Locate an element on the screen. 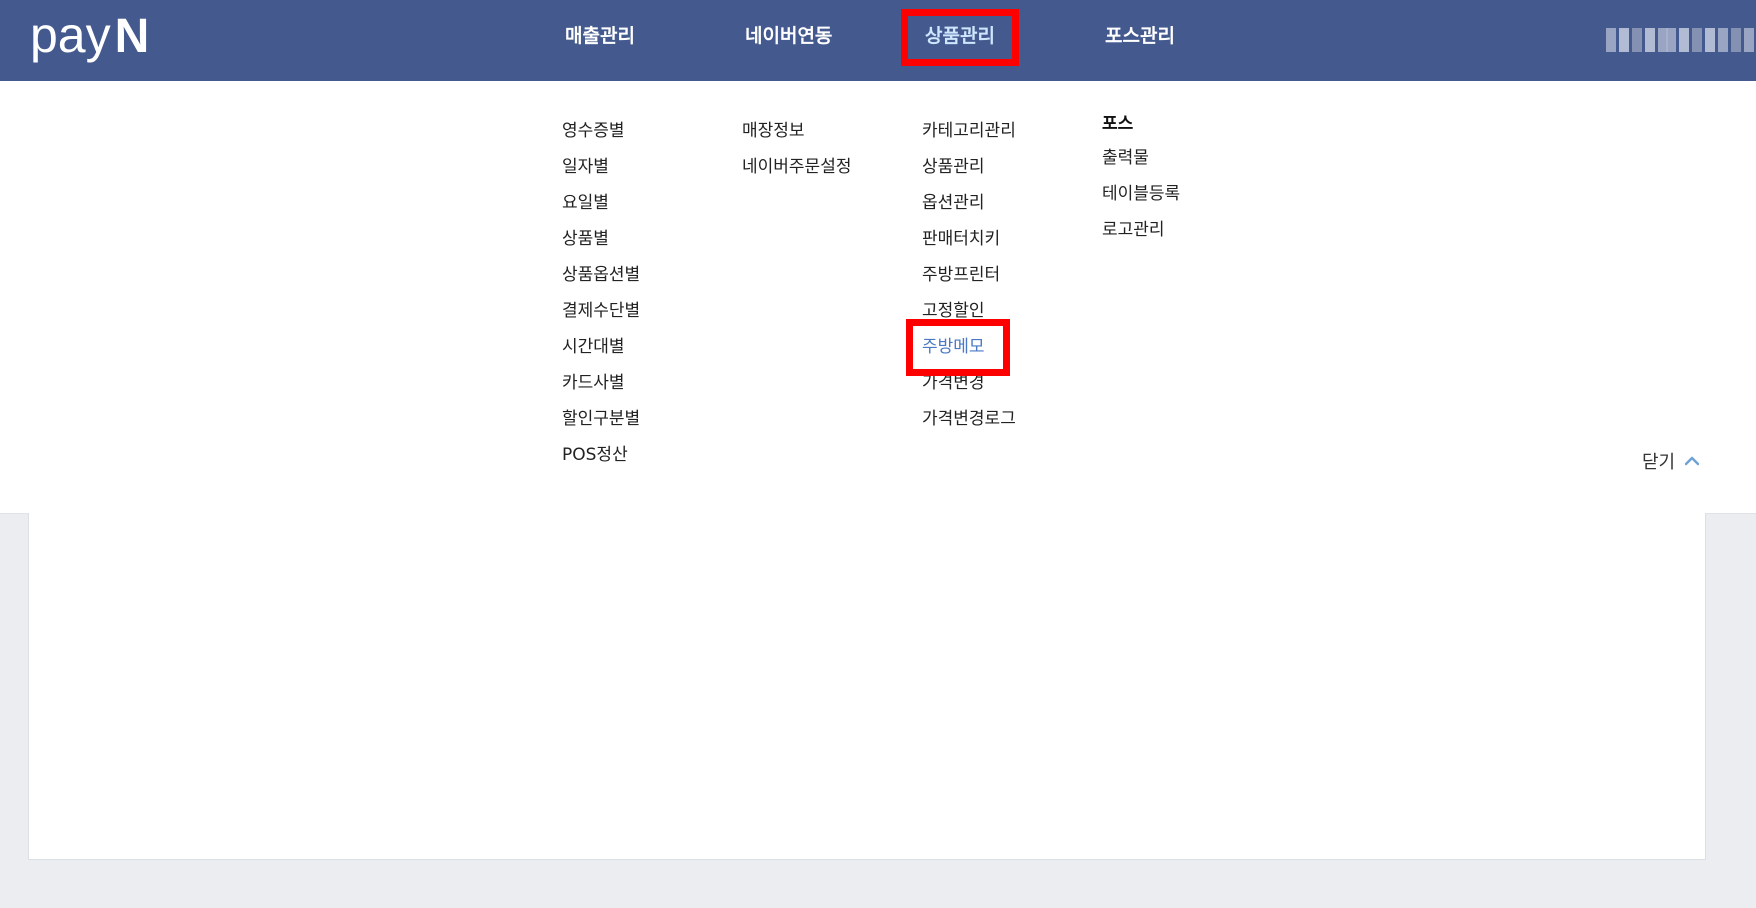 Image resolution: width=1756 pixels, height=908 pixels. menu-item-sales-touch-key: 판매터치키 is located at coordinates (961, 239).